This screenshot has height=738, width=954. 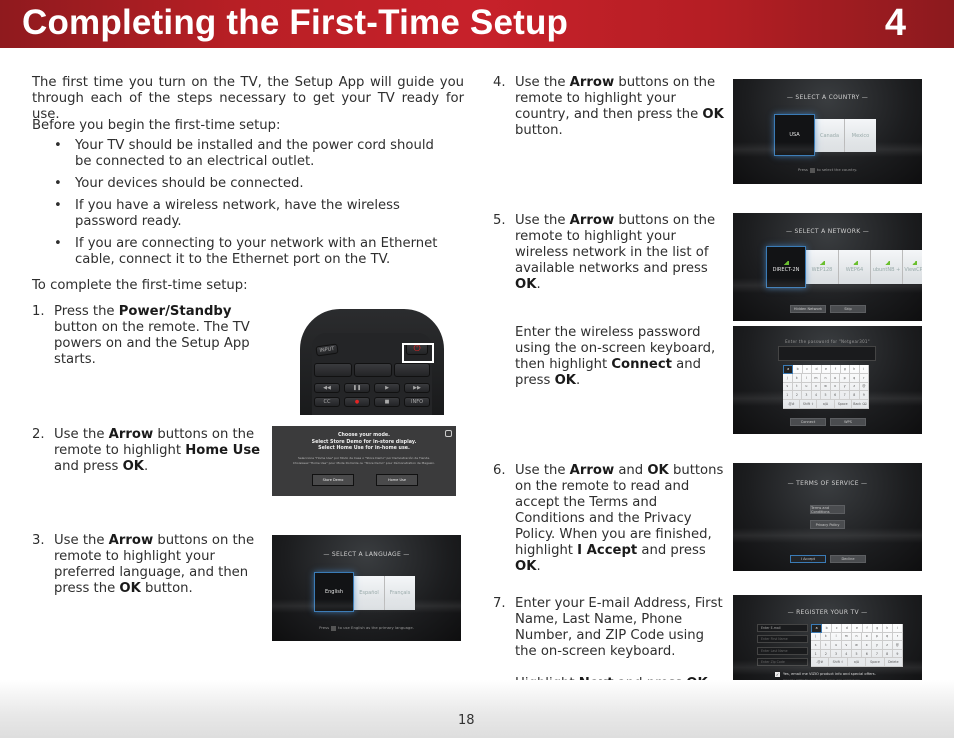 What do you see at coordinates (847, 628) in the screenshot?
I see `keyboard-key: d` at bounding box center [847, 628].